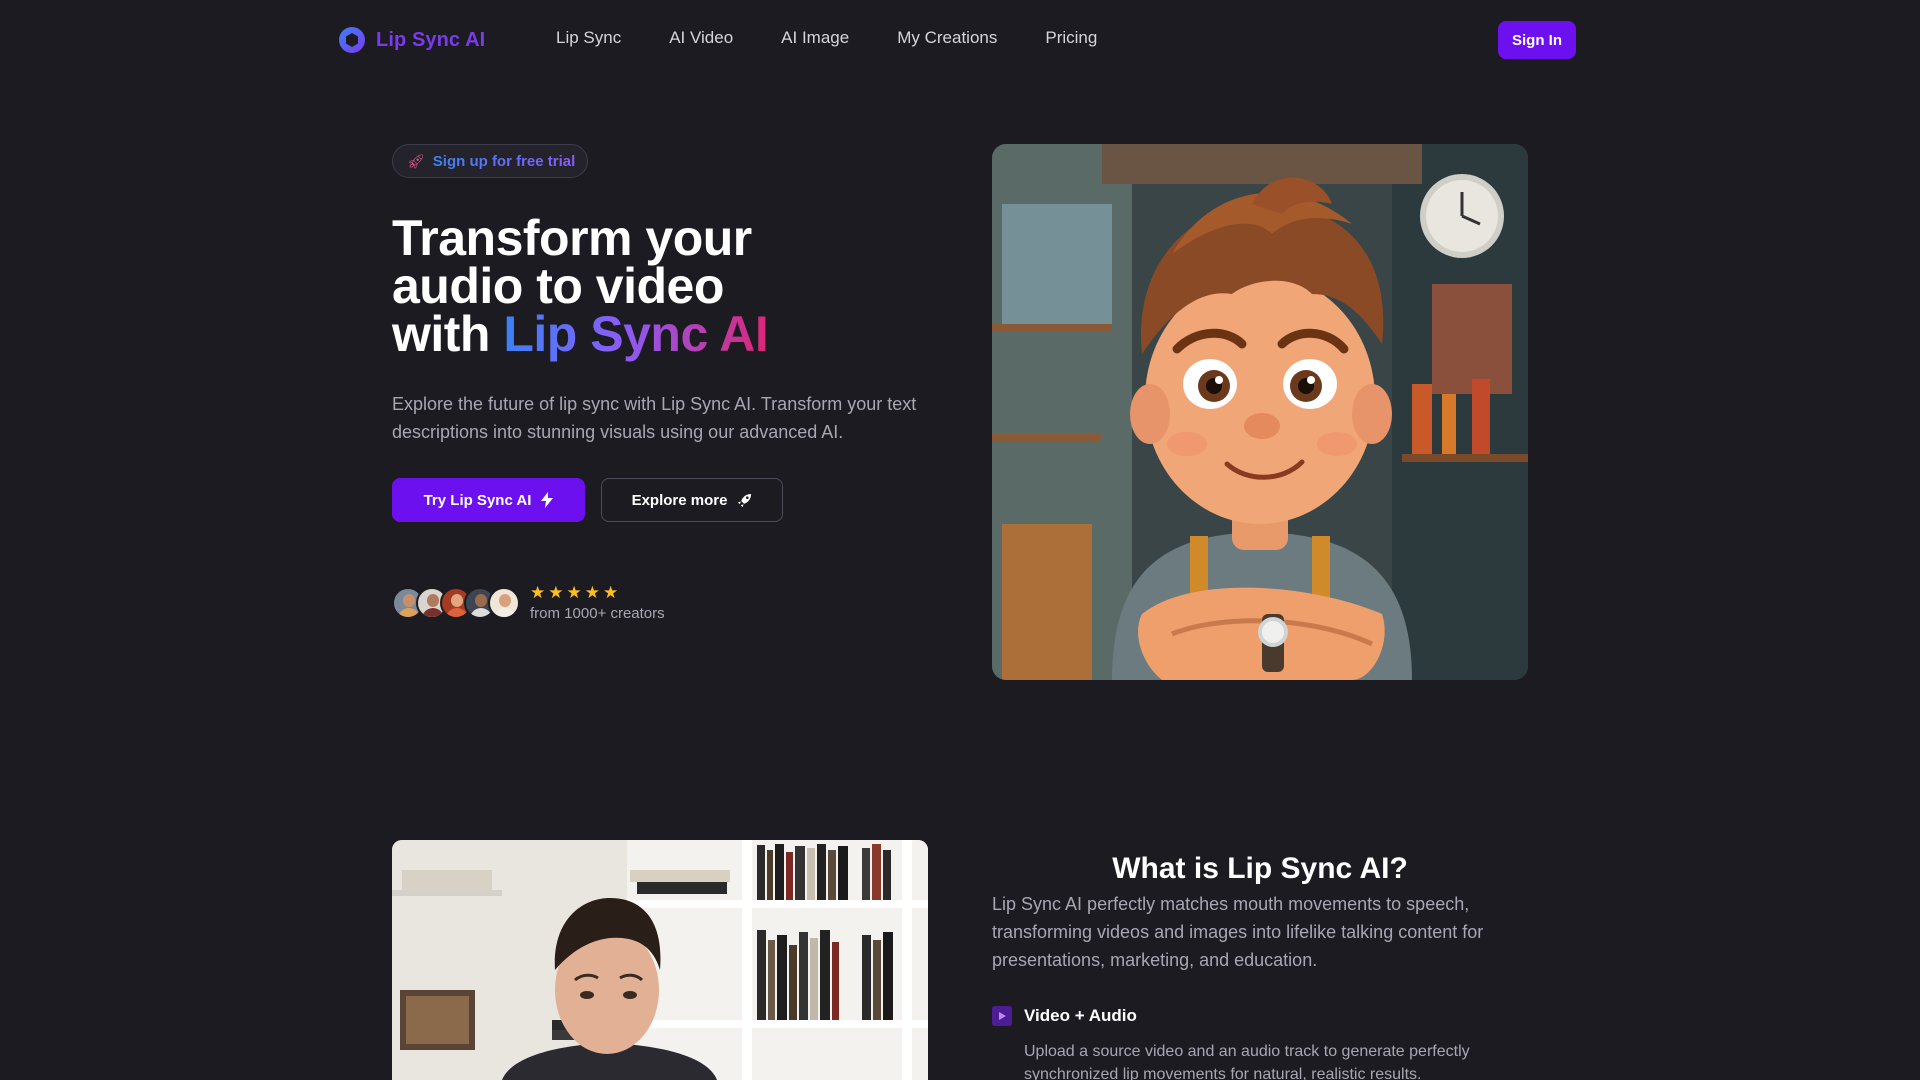  I want to click on social-proof: ★ ★ ★ ★ ★ from 1000+ creators, so click(528, 603).